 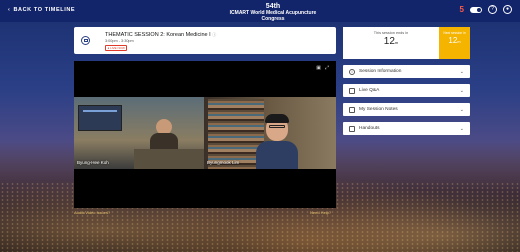 What do you see at coordinates (352, 128) in the screenshot?
I see `document-icon` at bounding box center [352, 128].